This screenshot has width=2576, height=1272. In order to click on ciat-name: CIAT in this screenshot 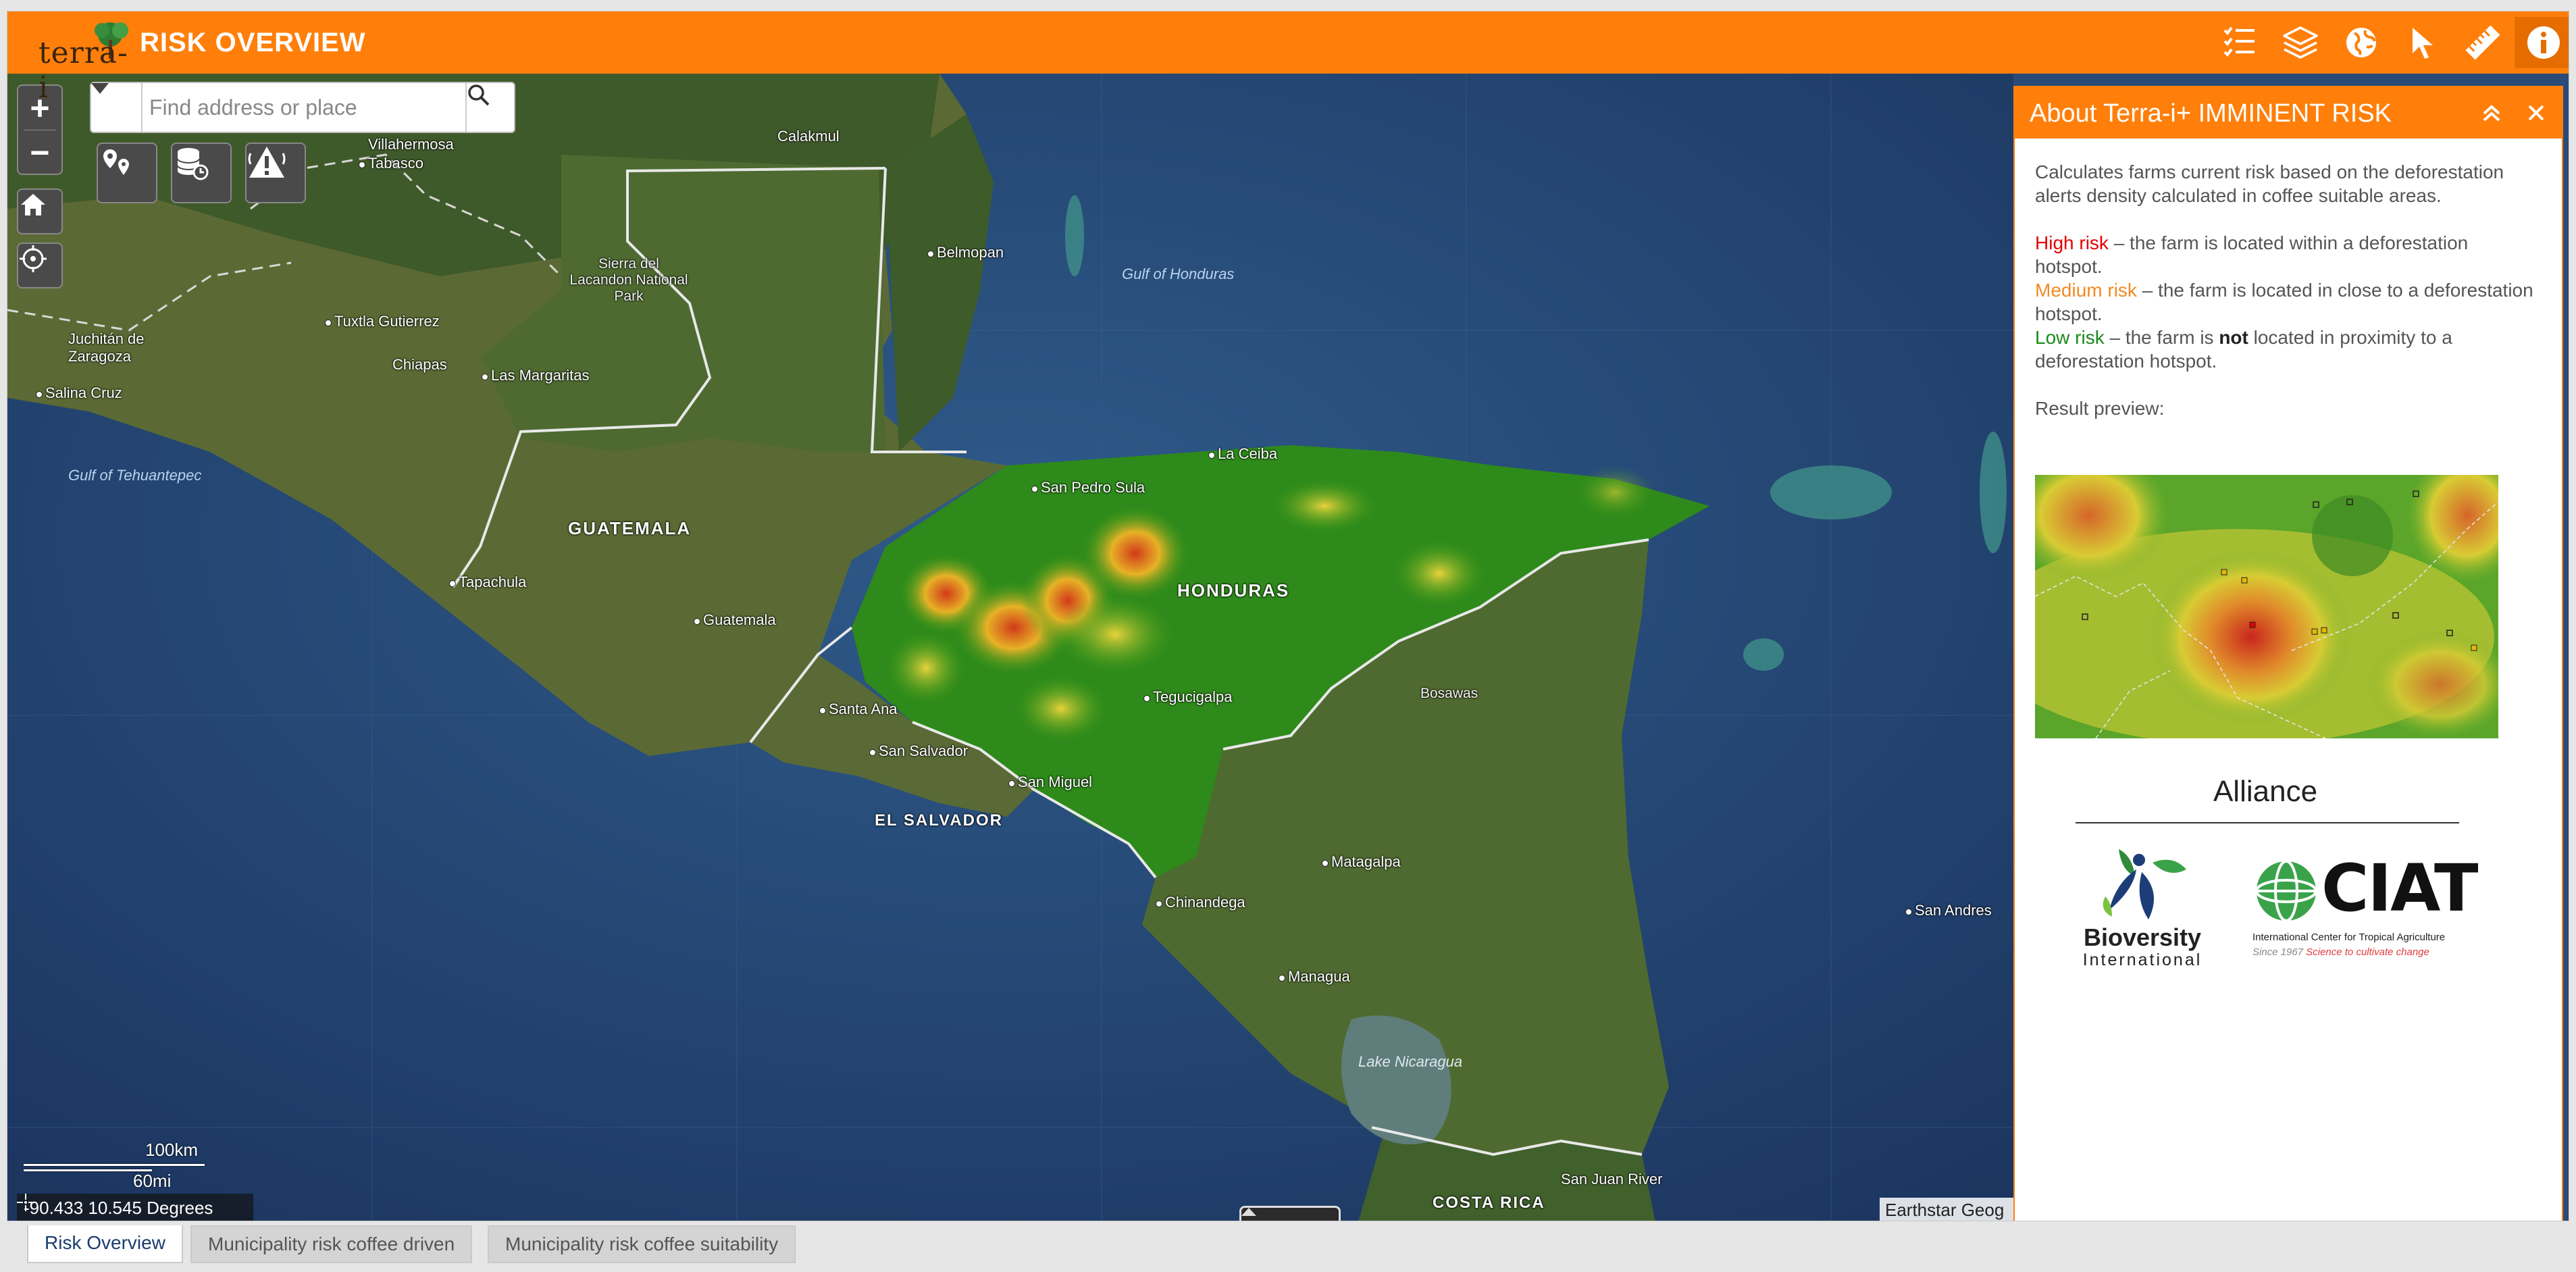, I will do `click(2399, 888)`.